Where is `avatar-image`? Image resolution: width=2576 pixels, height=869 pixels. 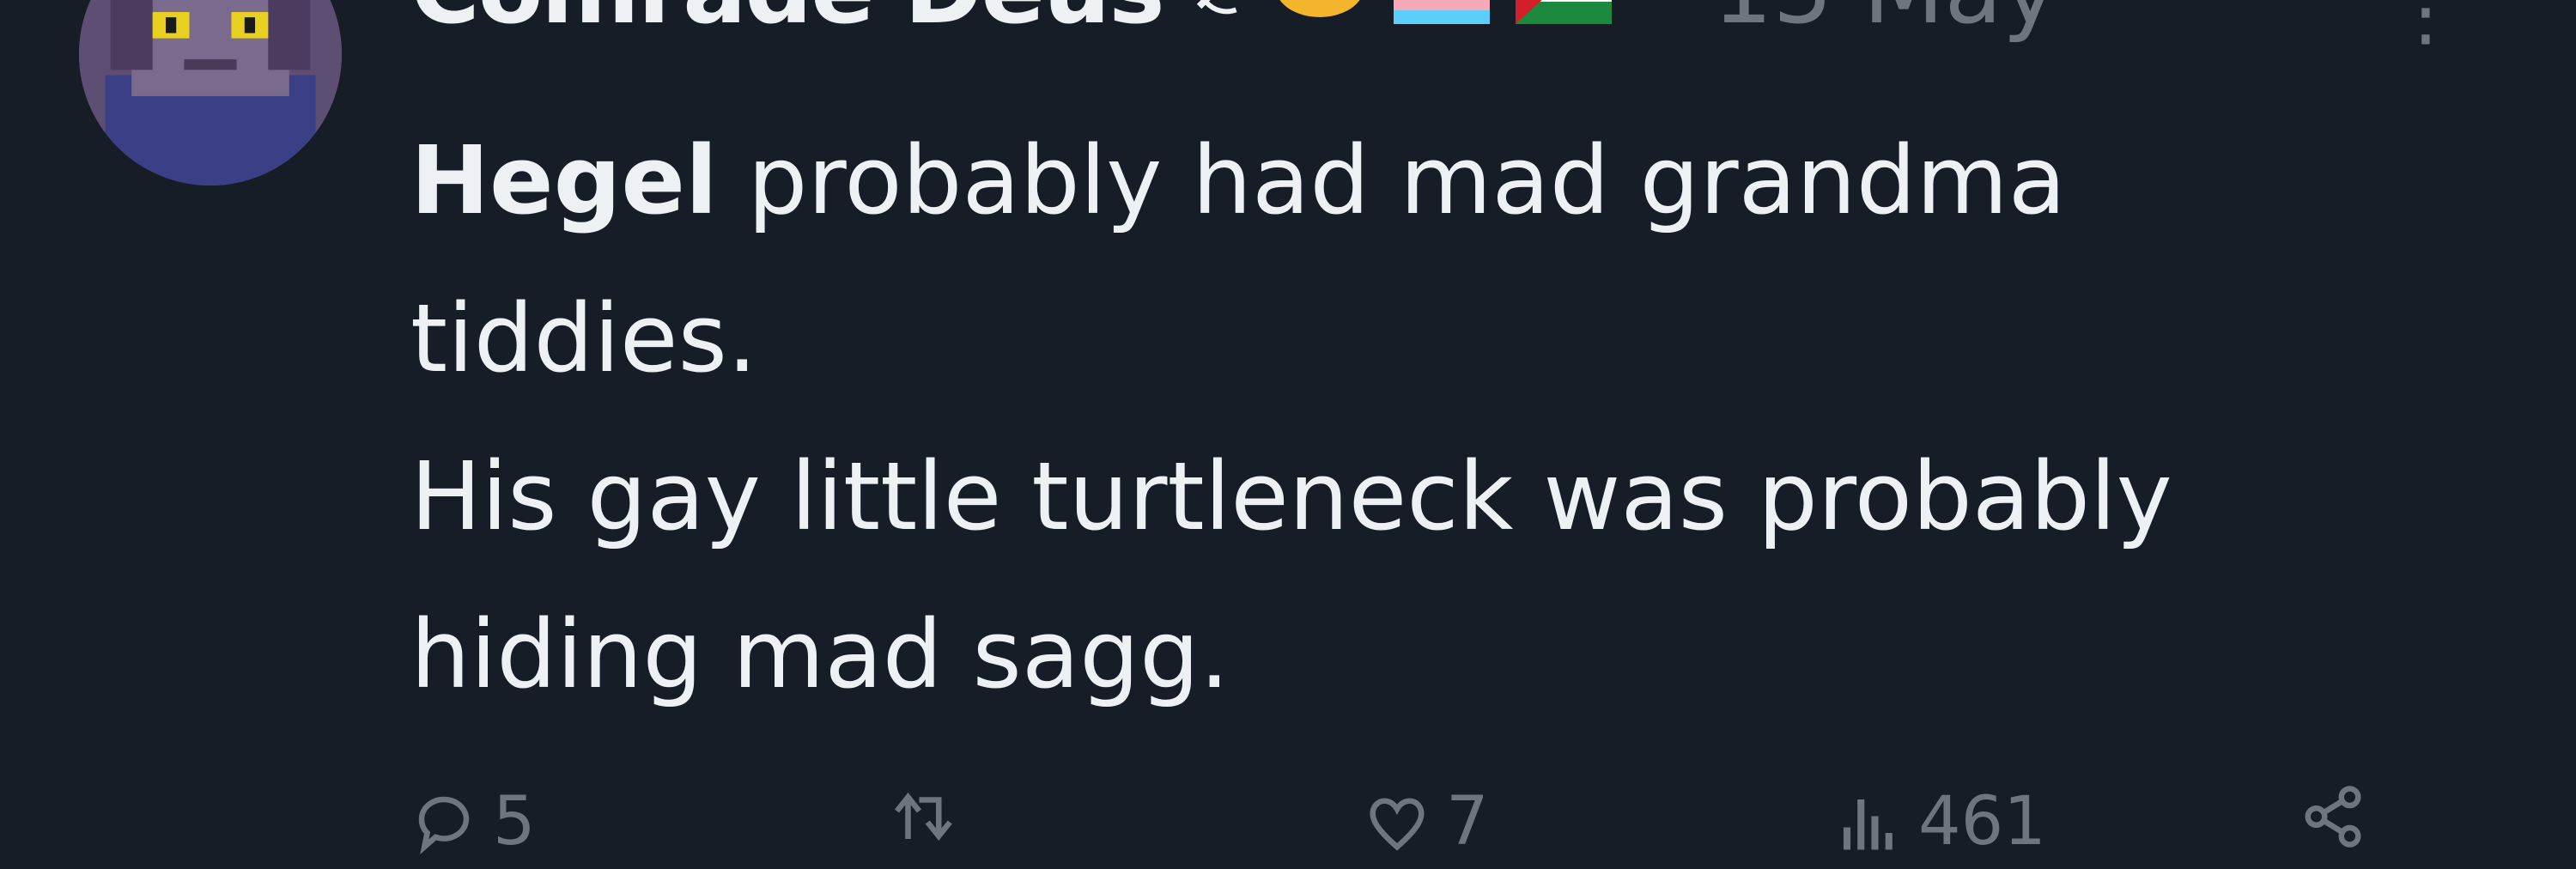
avatar-image is located at coordinates (210, 92).